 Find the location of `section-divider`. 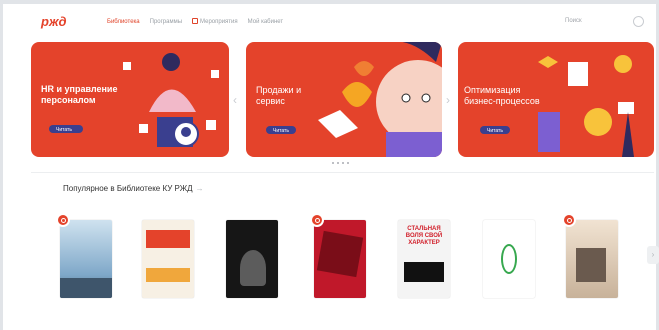

section-divider is located at coordinates (342, 172).